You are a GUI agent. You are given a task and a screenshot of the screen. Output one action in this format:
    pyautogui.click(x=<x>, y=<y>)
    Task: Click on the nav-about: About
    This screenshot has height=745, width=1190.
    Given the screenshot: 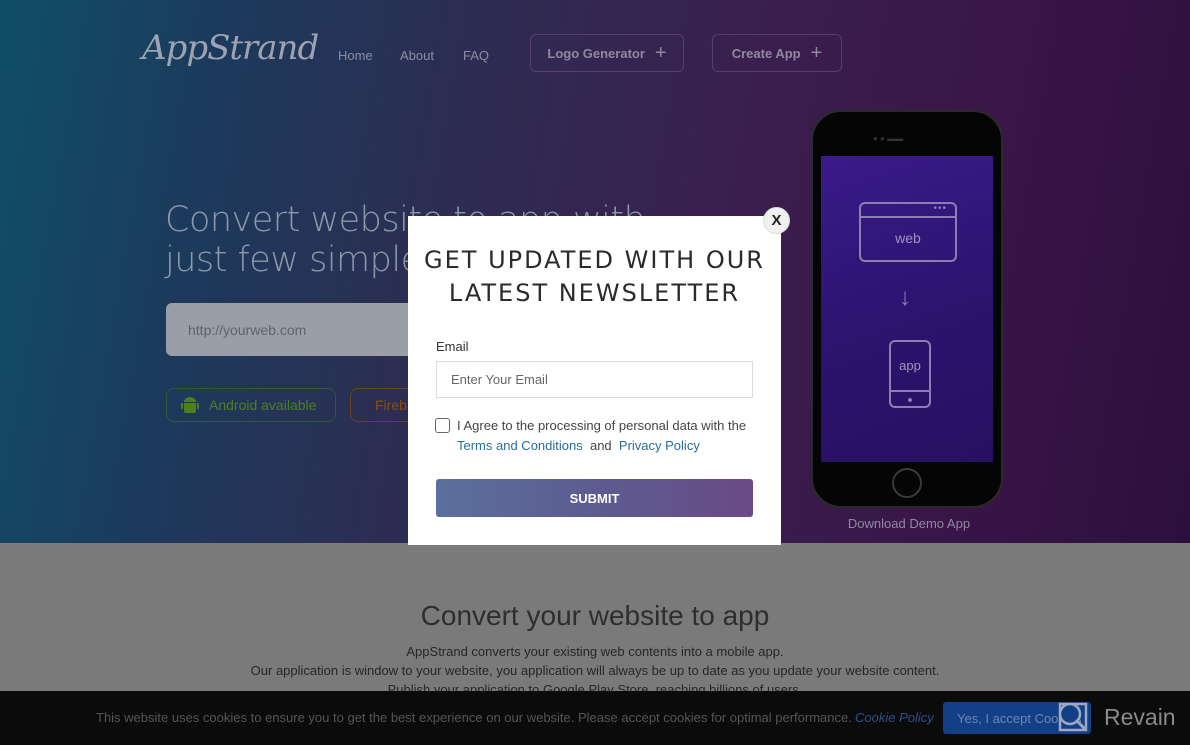 What is the action you would take?
    pyautogui.click(x=417, y=55)
    